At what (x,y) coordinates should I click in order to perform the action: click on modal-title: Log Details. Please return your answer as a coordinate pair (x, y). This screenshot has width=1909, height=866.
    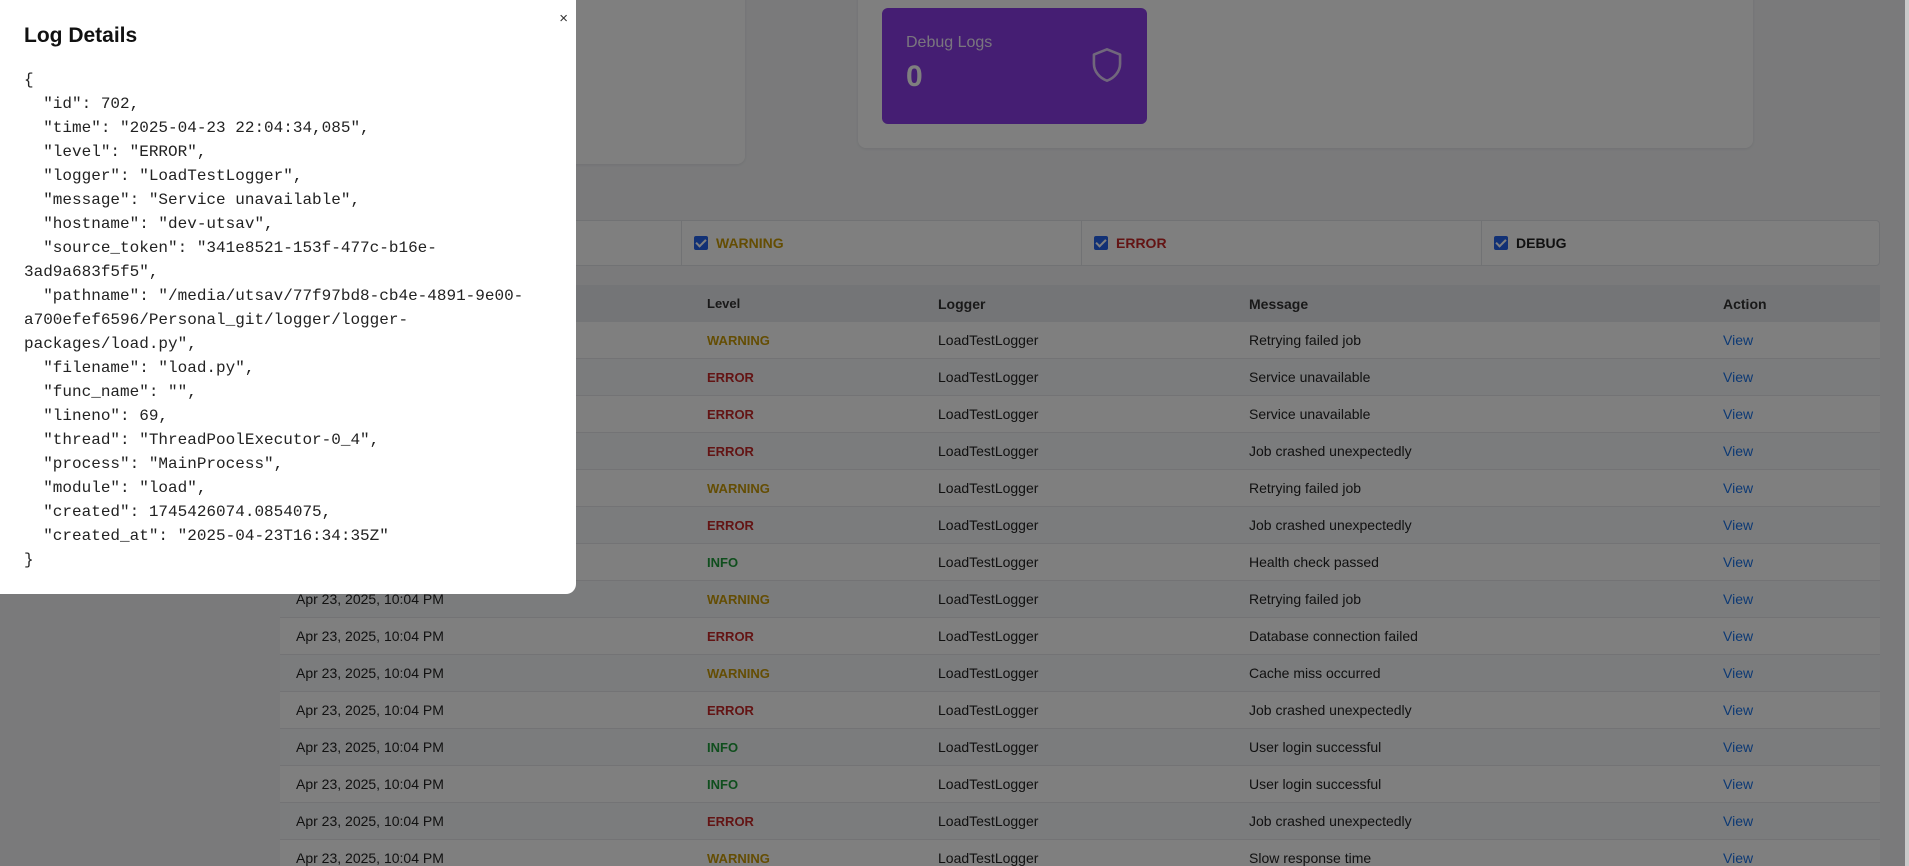
    Looking at the image, I should click on (81, 35).